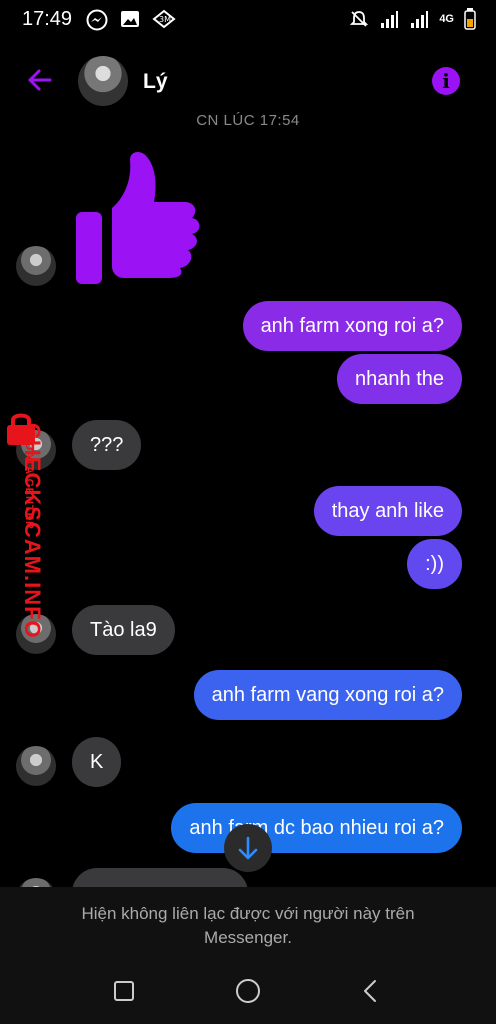 The image size is (496, 1024). Describe the element at coordinates (446, 81) in the screenshot. I see `info-icon: i` at that location.